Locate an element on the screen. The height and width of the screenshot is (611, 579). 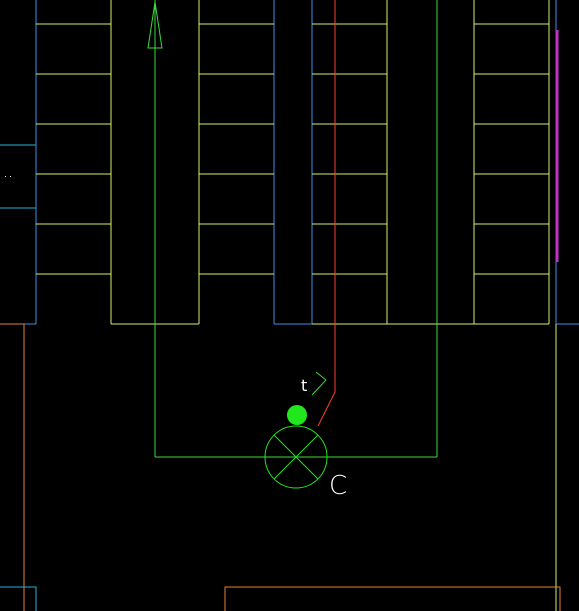
red-route is located at coordinates (326, 213).